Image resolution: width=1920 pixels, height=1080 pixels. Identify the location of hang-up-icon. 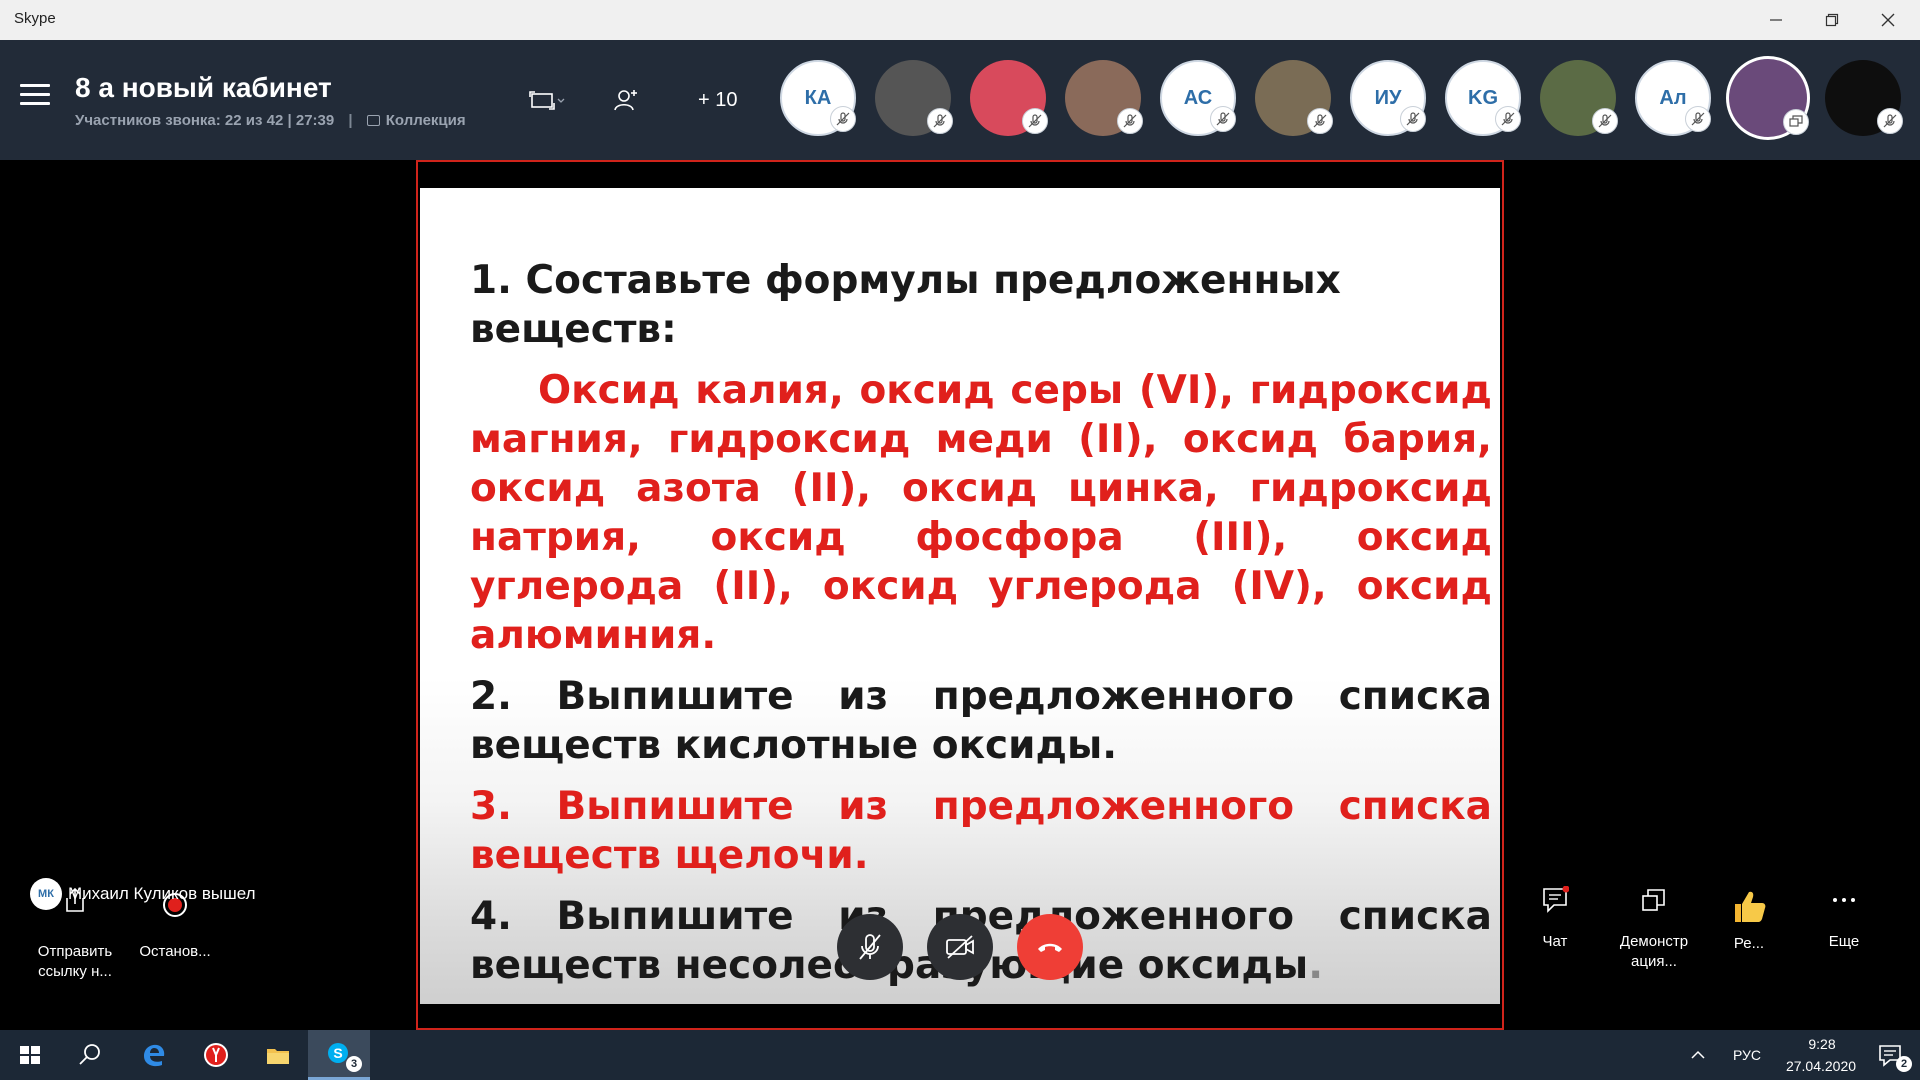
(1050, 947).